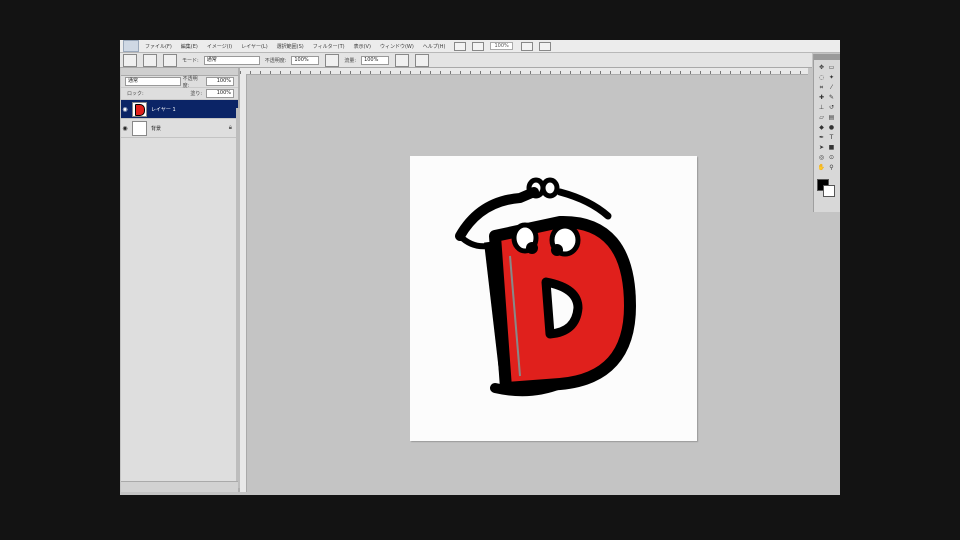 The image size is (960, 540). Describe the element at coordinates (831, 108) in the screenshot. I see `history-brush-icon: ↺` at that location.